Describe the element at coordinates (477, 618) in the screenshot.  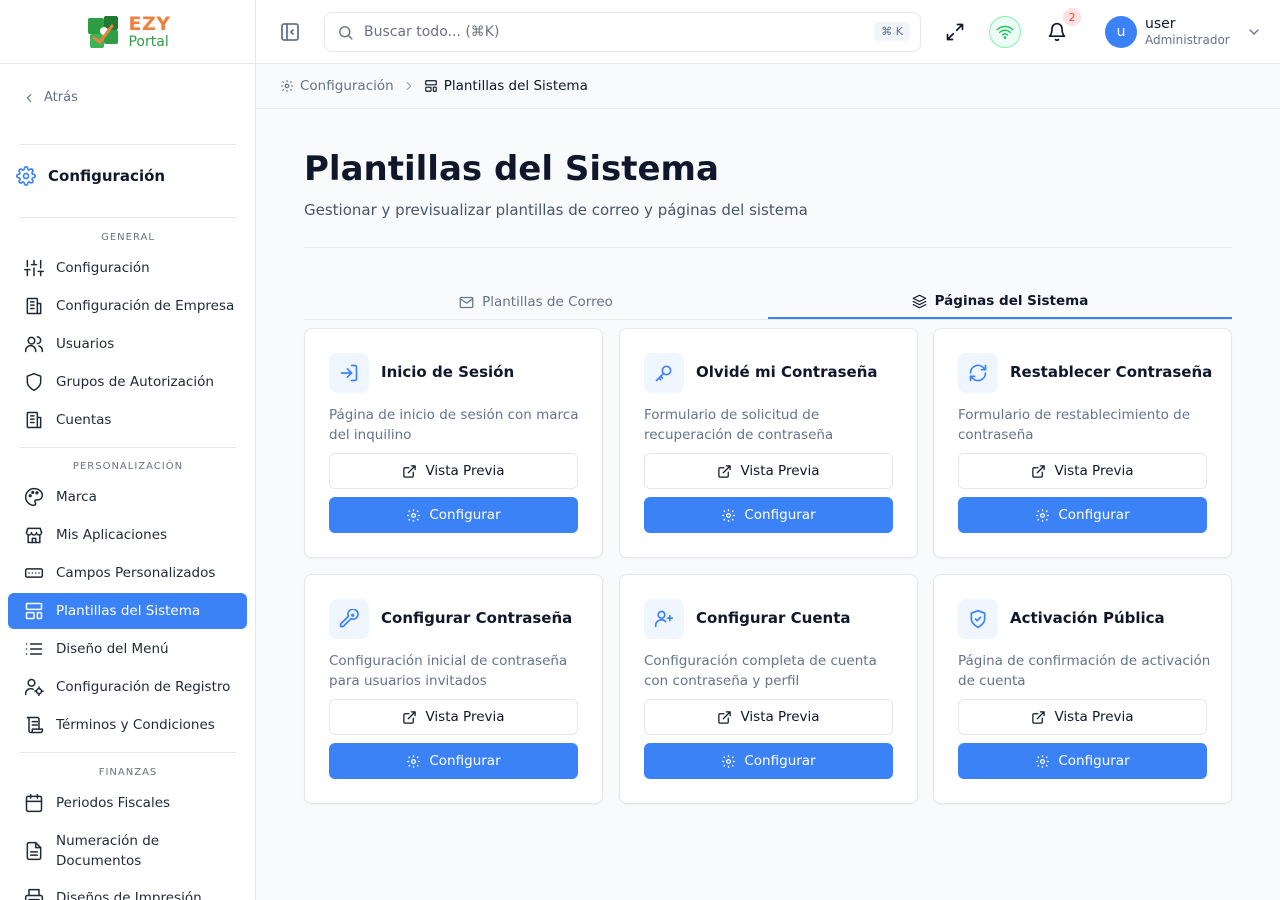
I see `card-title: Configurar Contraseña` at that location.